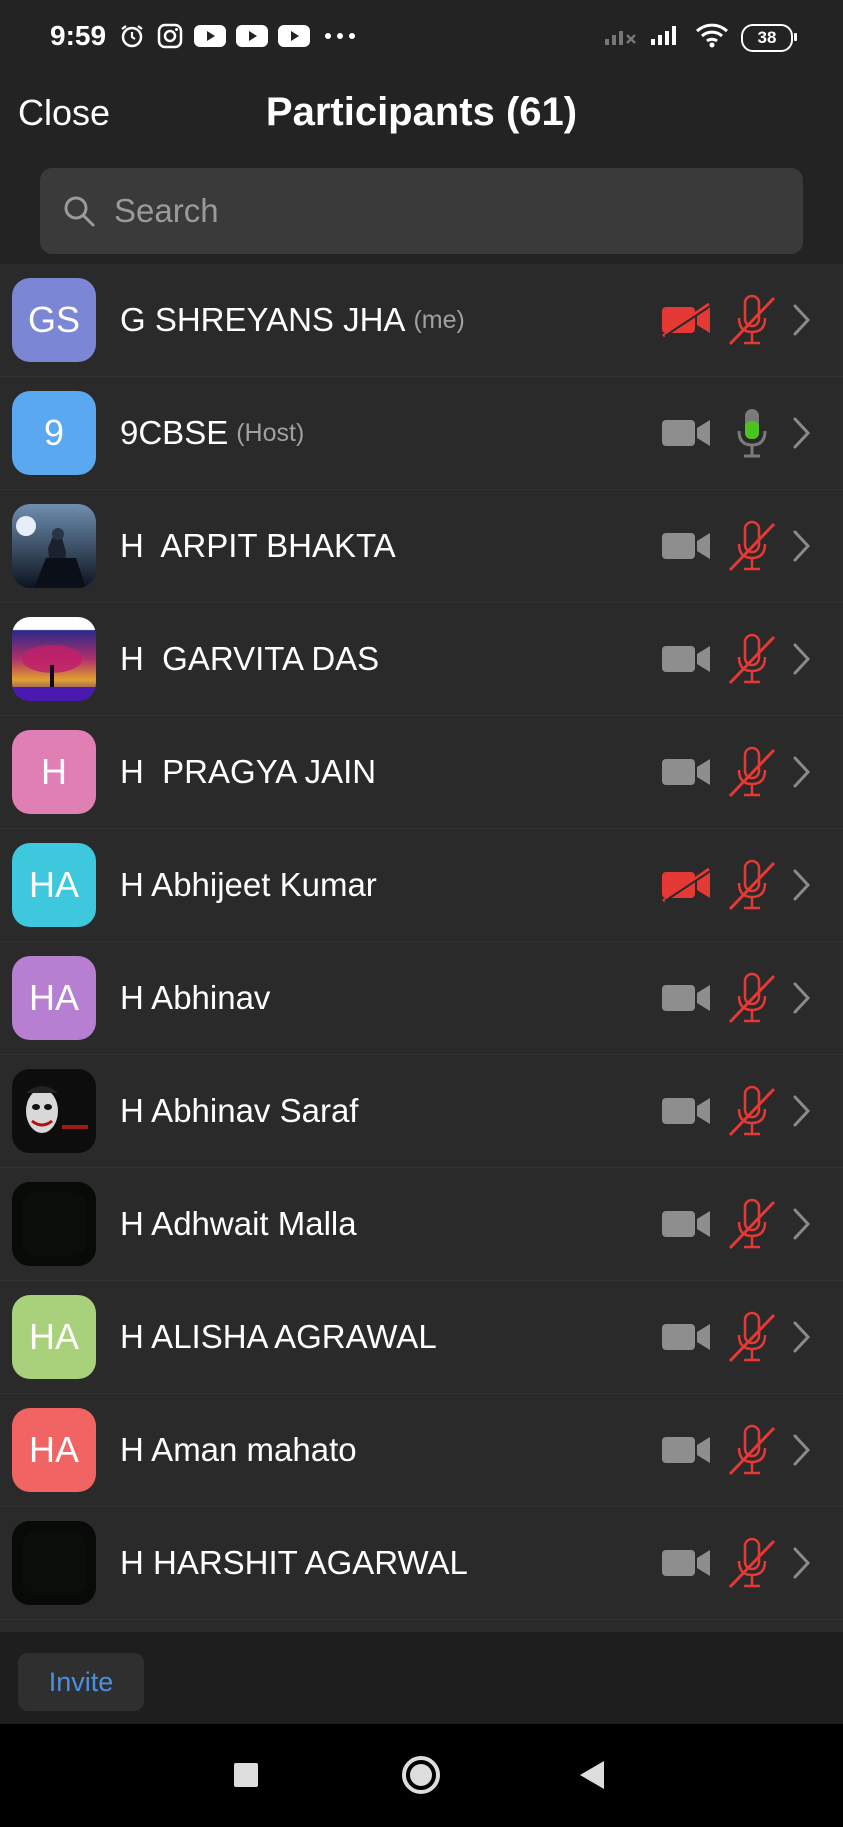  I want to click on status-time: 9:59, so click(78, 35).